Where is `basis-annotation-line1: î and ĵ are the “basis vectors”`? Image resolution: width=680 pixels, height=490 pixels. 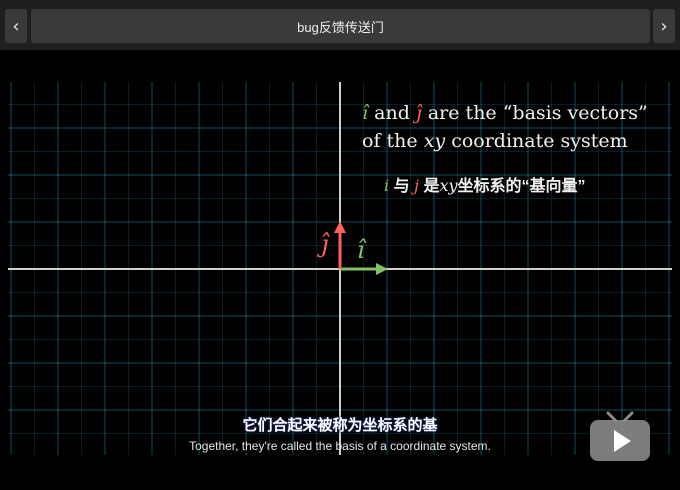 basis-annotation-line1: î and ĵ are the “basis vectors” is located at coordinates (505, 113).